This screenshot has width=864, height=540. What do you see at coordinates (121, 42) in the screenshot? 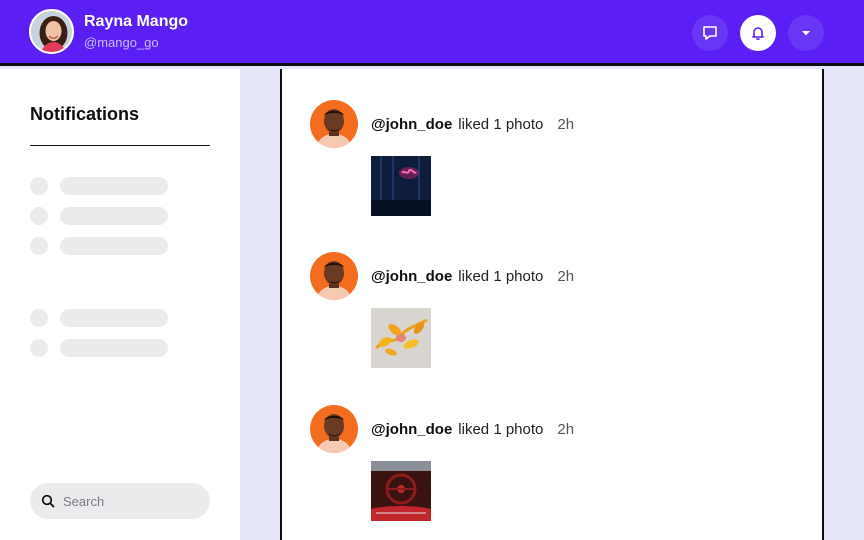
I see `user-handle: @mango_go` at bounding box center [121, 42].